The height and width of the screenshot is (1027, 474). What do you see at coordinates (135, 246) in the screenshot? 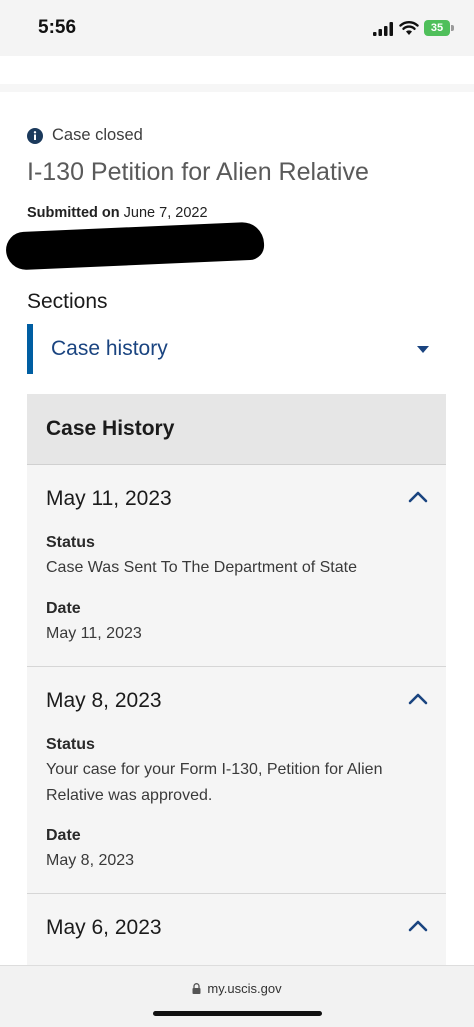
I see `redaction-mark` at bounding box center [135, 246].